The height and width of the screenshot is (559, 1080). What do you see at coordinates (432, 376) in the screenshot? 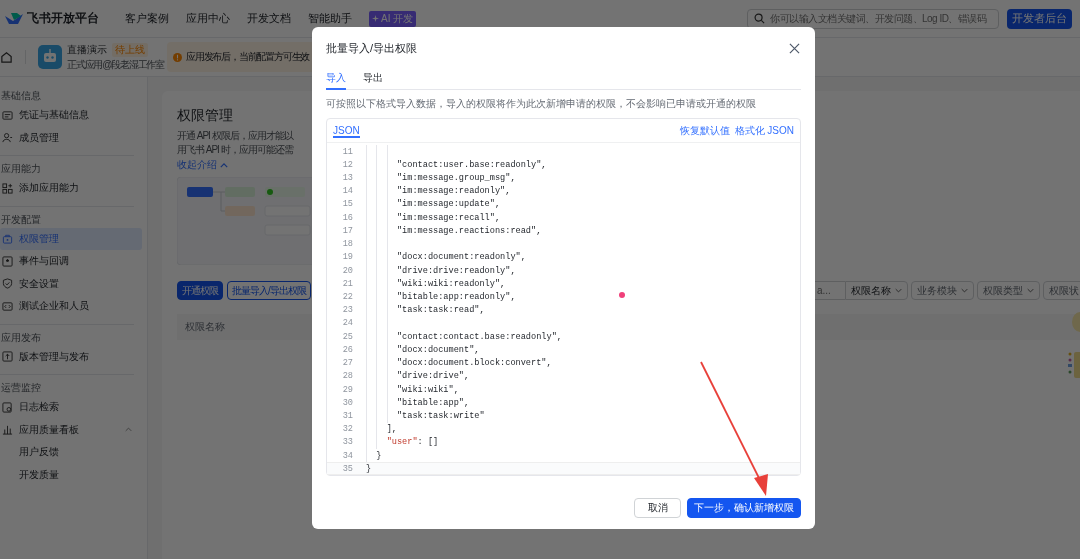
I see `code-line: "drive:drive",` at bounding box center [432, 376].